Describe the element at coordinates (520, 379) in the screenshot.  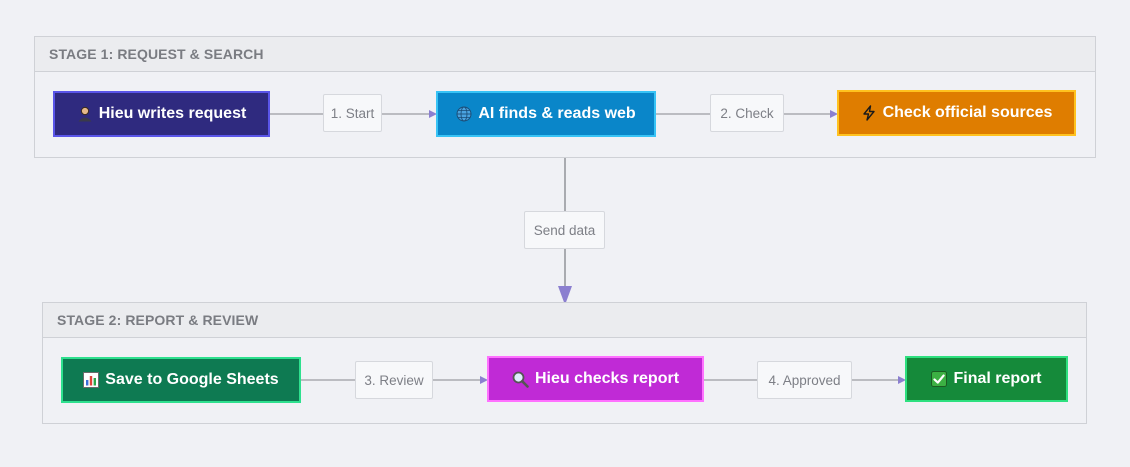
I see `magnifier-icon` at that location.